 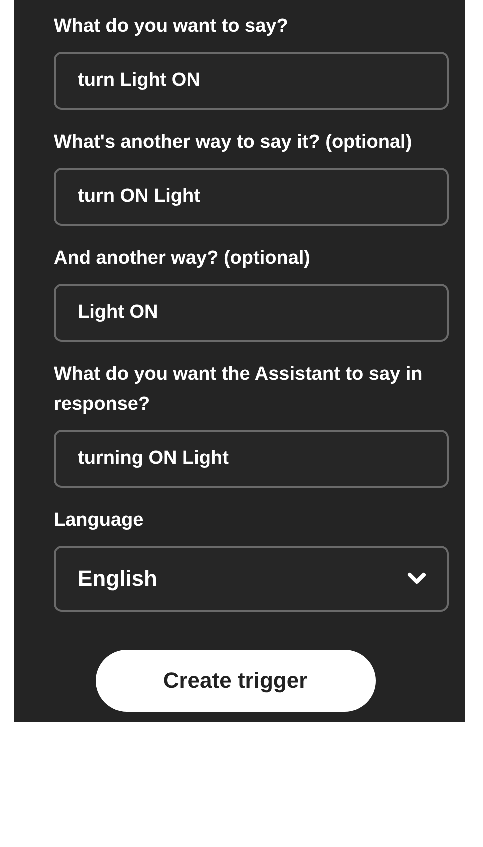 I want to click on field-label: What's another way to say it? (optional), so click(x=234, y=143).